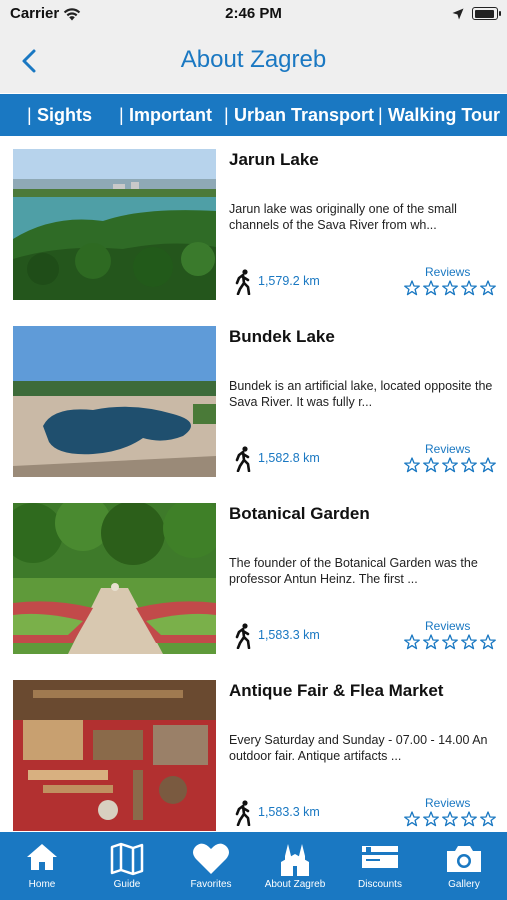 The height and width of the screenshot is (900, 507). Describe the element at coordinates (304, 115) in the screenshot. I see `tab-urban-transport: Urban Transport` at that location.